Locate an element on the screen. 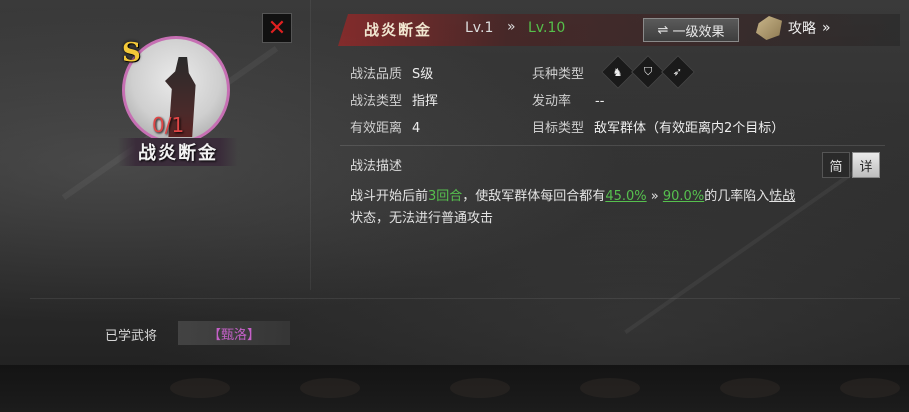 The image size is (909, 412). desc-arrow-icon: » is located at coordinates (654, 196).